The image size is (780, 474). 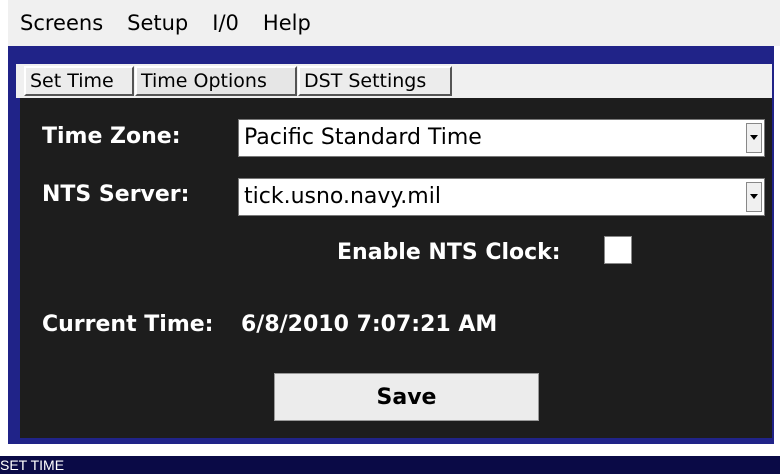 I want to click on status-text: SET TIME, so click(x=32, y=465).